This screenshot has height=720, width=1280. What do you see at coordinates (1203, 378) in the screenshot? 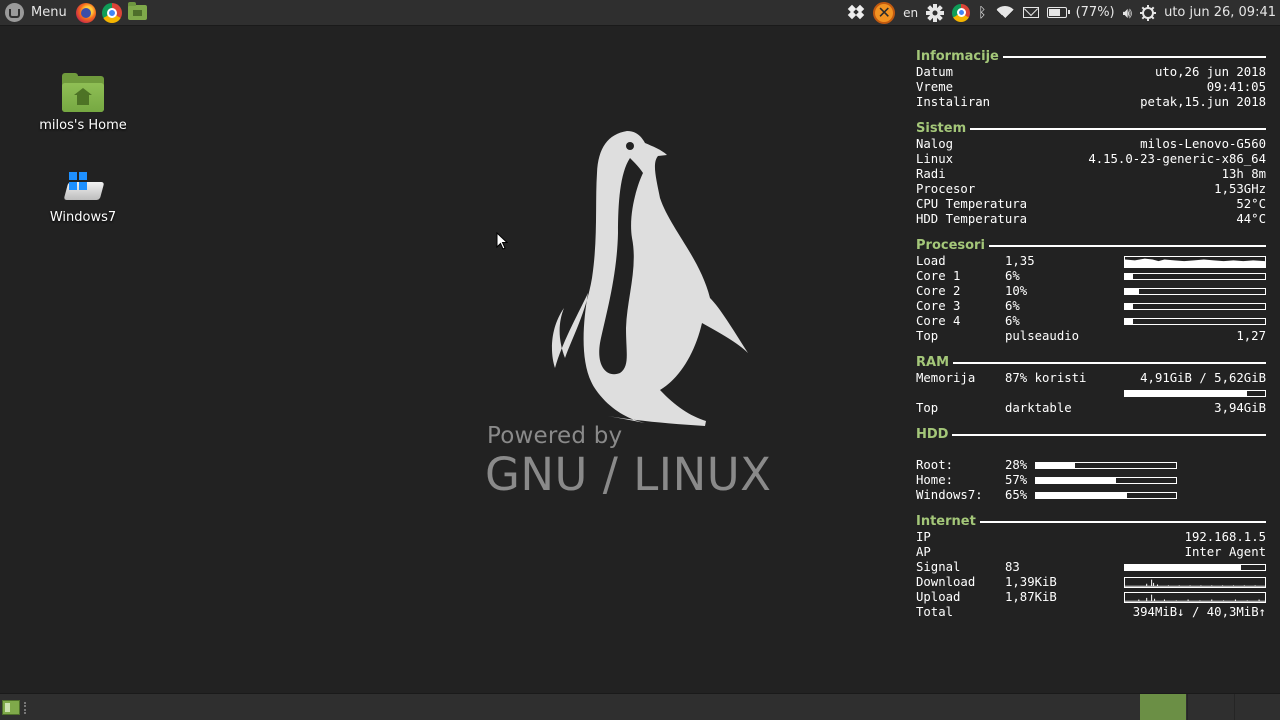
I see `stat-value: 4,91GiB / 5,62GiB` at bounding box center [1203, 378].